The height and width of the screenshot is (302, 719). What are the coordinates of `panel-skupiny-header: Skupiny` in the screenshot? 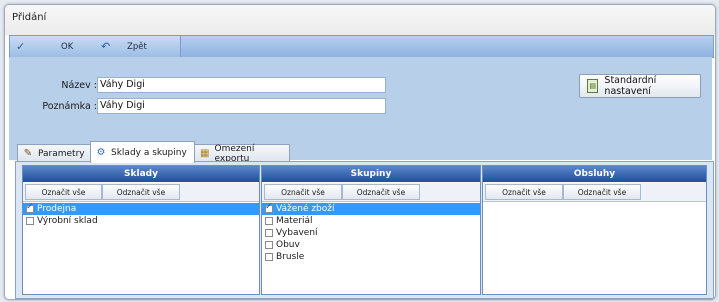 It's located at (371, 174).